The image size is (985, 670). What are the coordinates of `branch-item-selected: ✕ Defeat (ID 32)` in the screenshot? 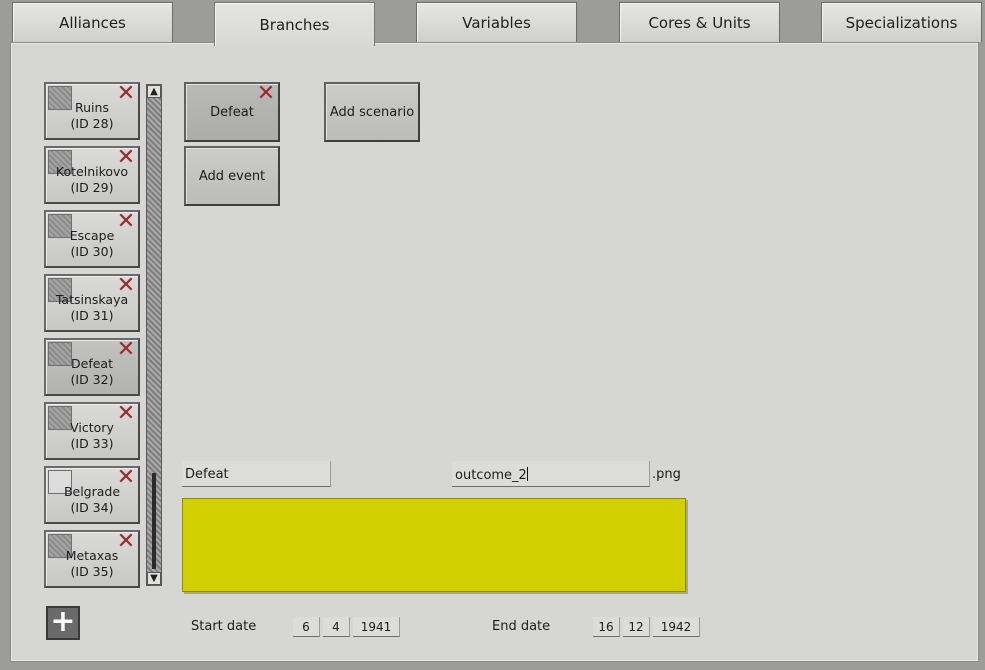 It's located at (92, 367).